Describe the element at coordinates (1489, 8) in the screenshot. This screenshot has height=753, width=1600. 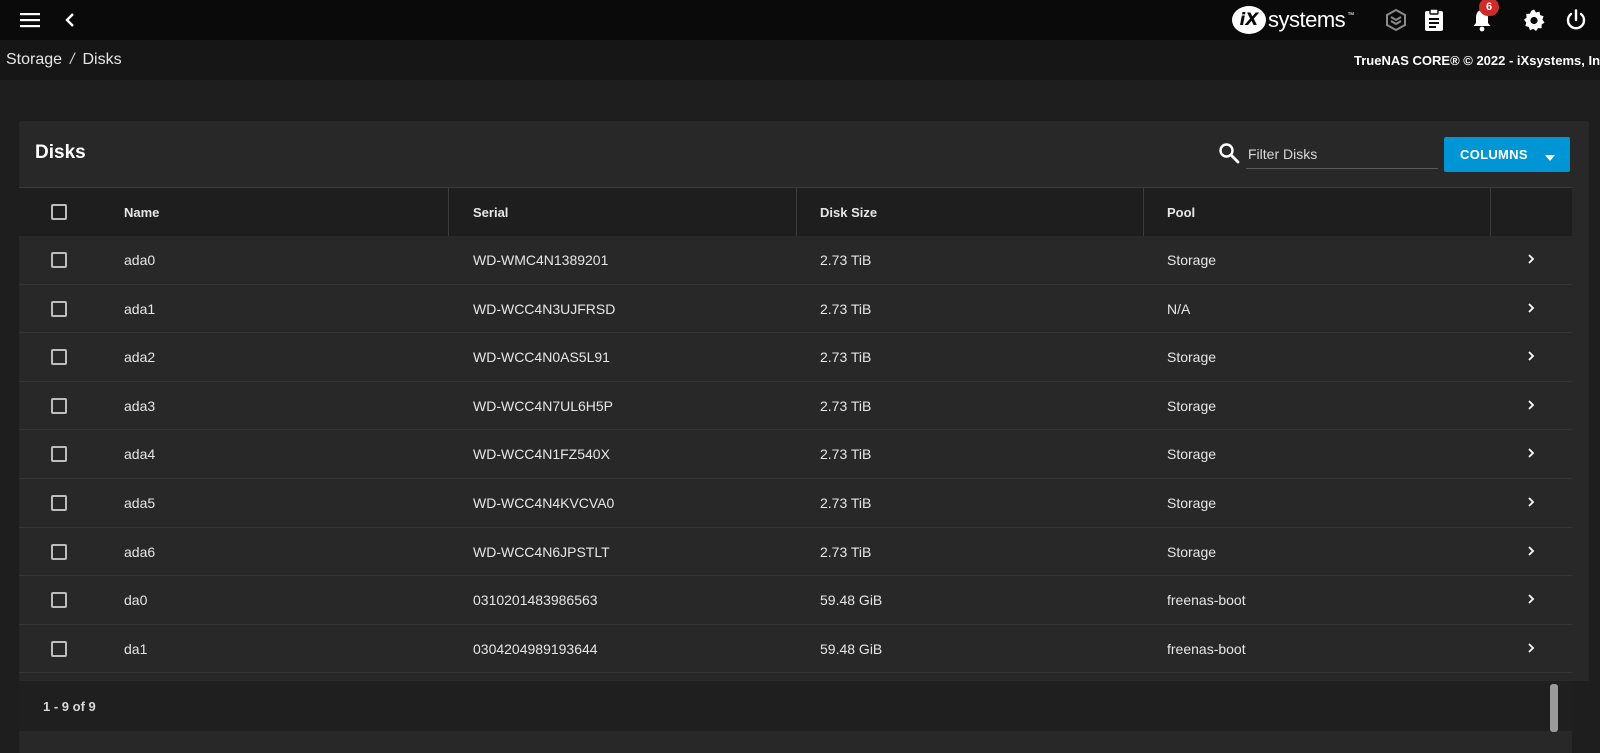
I see `notification-count-badge: 6` at that location.